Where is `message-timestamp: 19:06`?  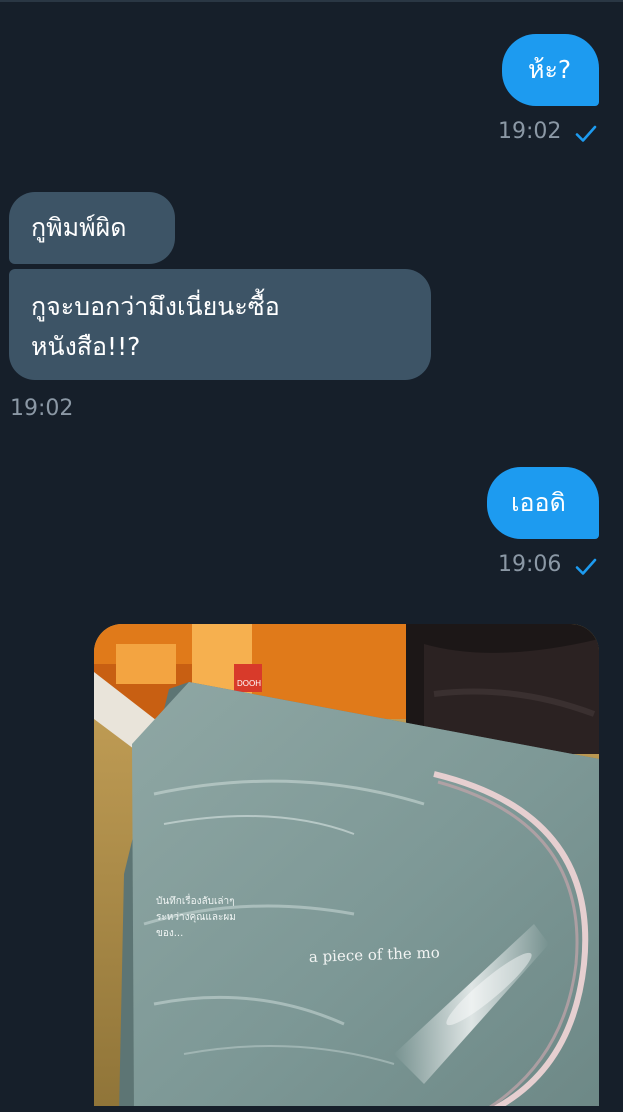 message-timestamp: 19:06 is located at coordinates (530, 564).